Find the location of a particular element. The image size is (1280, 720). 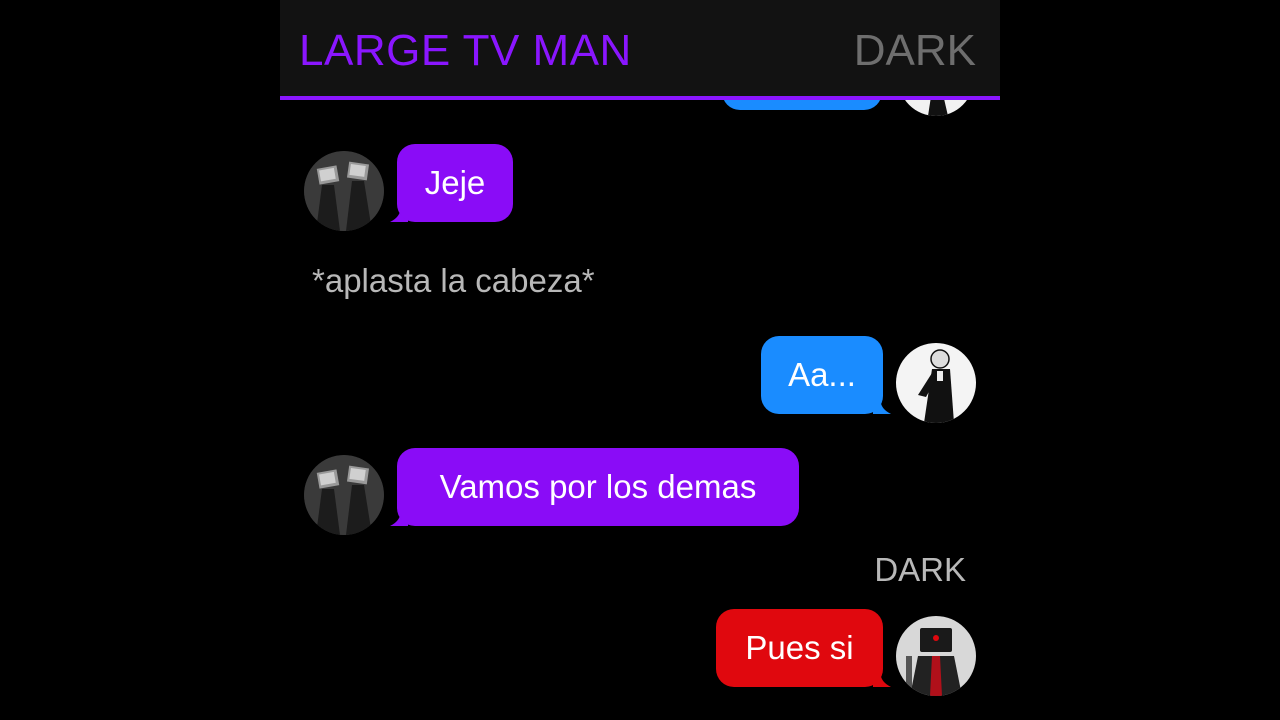

chat-header: LARGE TV MAN DARK is located at coordinates (640, 50).